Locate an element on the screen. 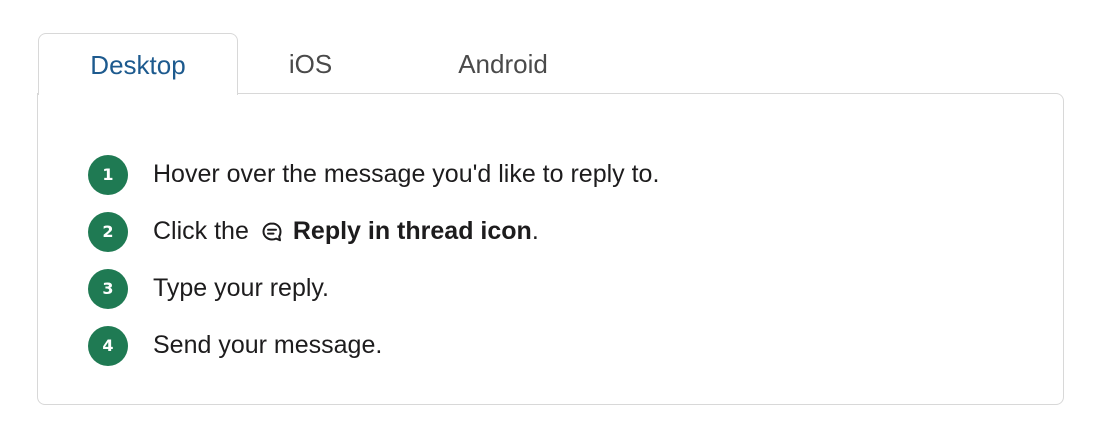  step-text-bold: Reply in thread icon is located at coordinates (412, 231).